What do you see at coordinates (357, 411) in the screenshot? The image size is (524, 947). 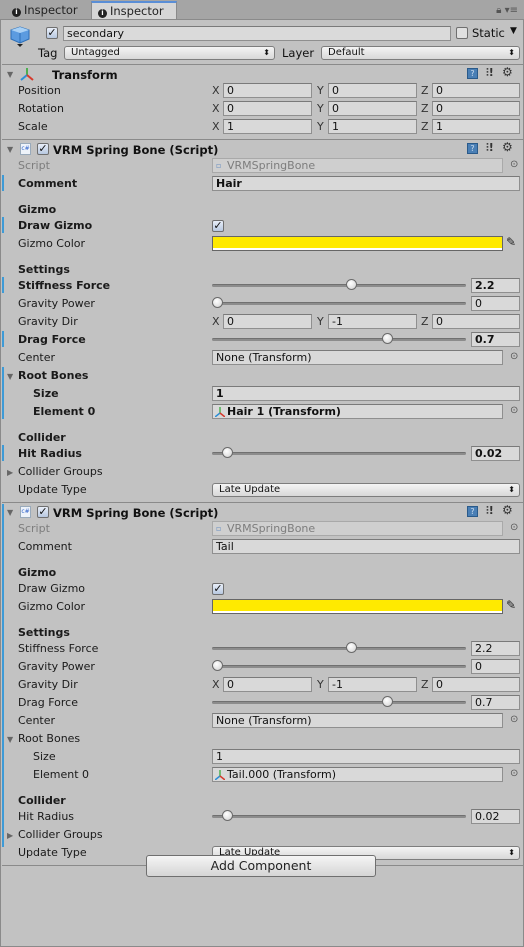 I see `element-0-field: Hair 1 (Transform)` at bounding box center [357, 411].